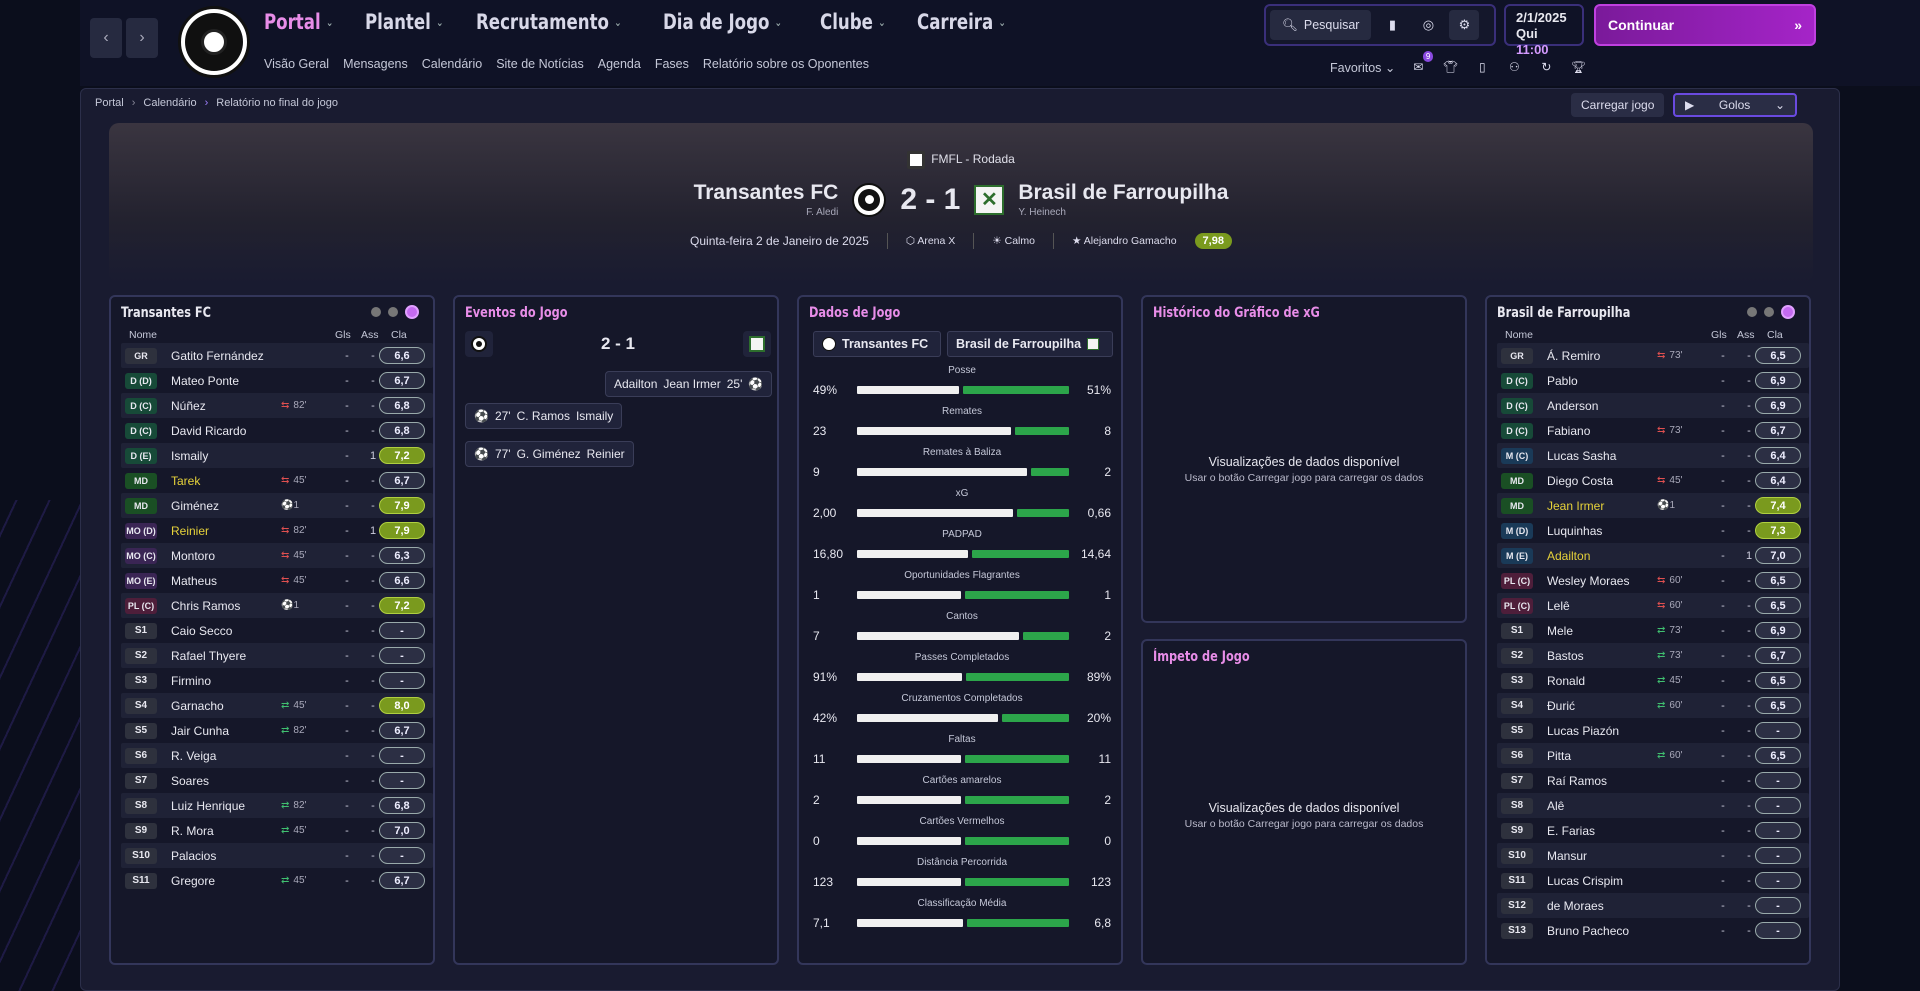 Image resolution: width=1920 pixels, height=991 pixels. What do you see at coordinates (208, 656) in the screenshot?
I see `player-name: Rafael Thyere` at bounding box center [208, 656].